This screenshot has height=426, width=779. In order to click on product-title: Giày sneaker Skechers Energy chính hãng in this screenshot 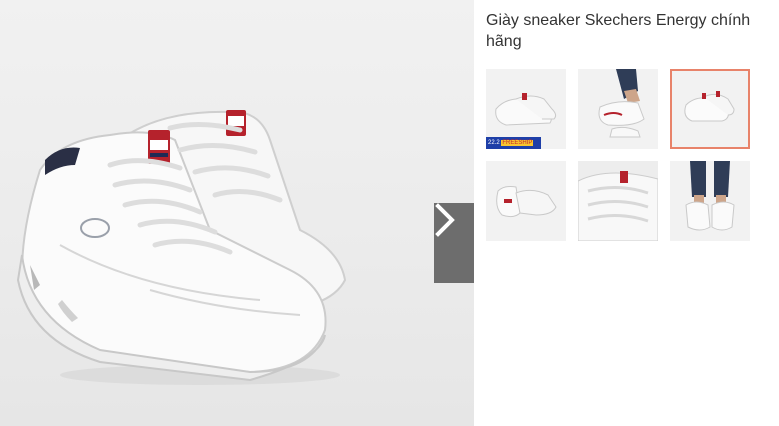, I will do `click(618, 31)`.